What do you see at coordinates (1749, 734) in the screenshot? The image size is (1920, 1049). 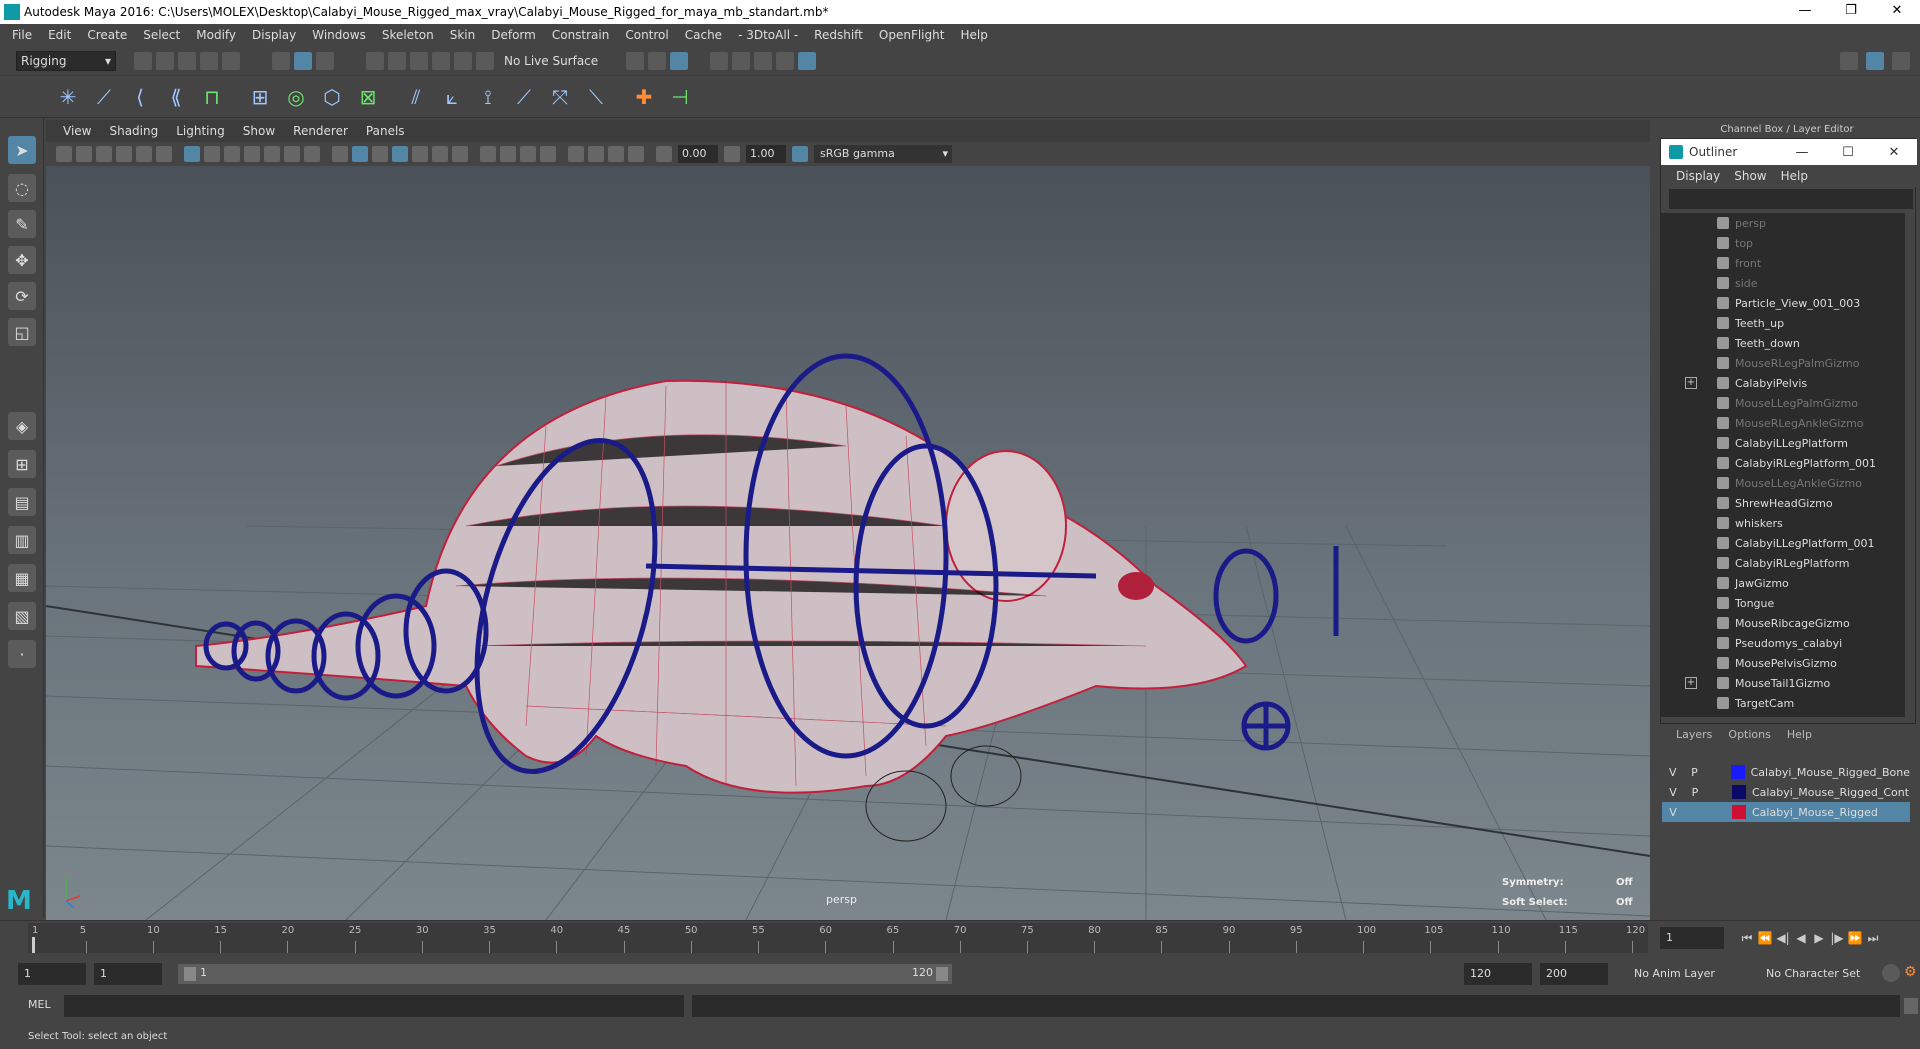 I see `layer-menu-options: Options` at bounding box center [1749, 734].